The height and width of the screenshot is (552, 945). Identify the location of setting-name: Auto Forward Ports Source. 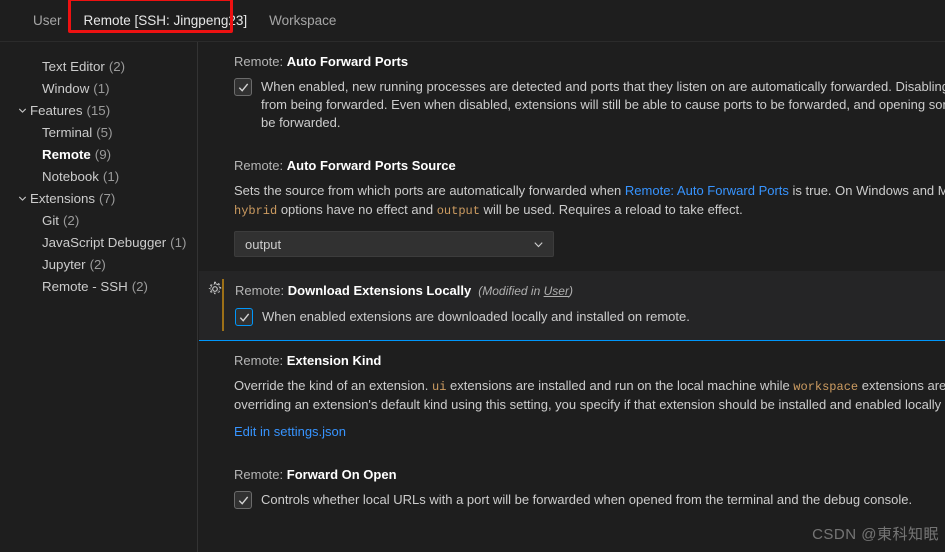
(371, 165).